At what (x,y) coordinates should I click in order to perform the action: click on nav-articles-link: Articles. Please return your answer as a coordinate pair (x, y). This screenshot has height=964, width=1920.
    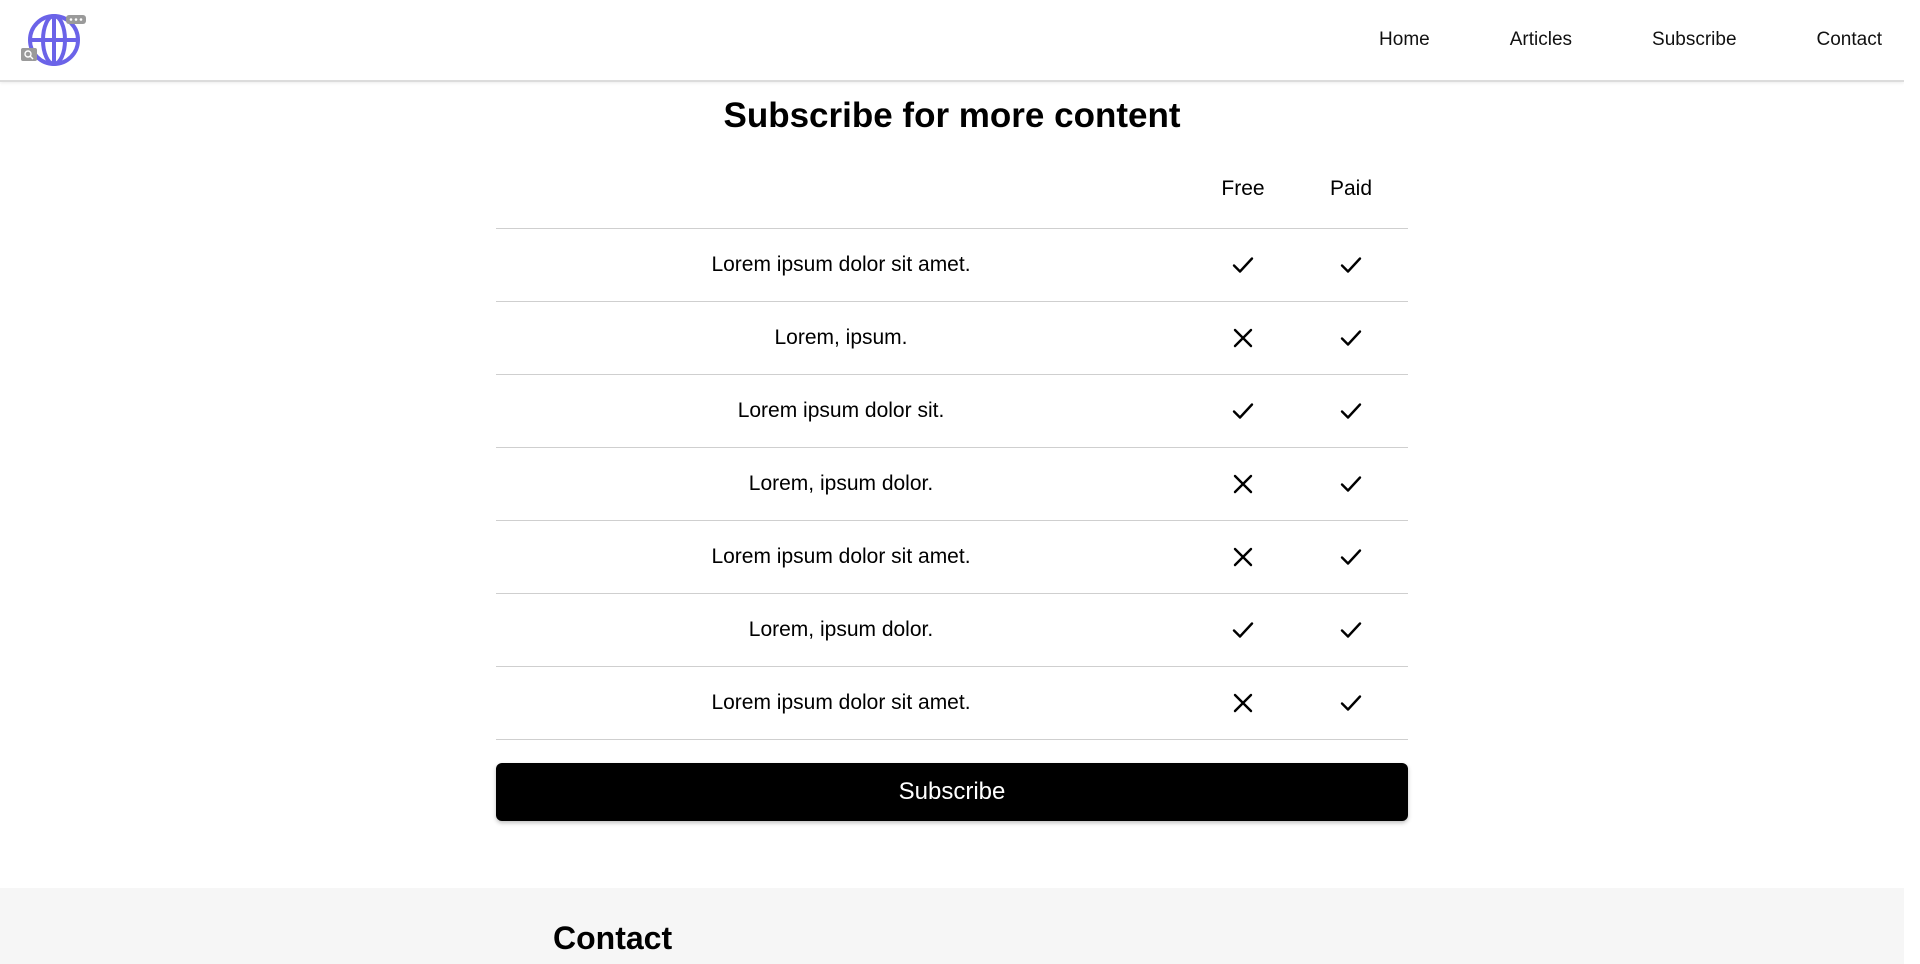
    Looking at the image, I should click on (1541, 40).